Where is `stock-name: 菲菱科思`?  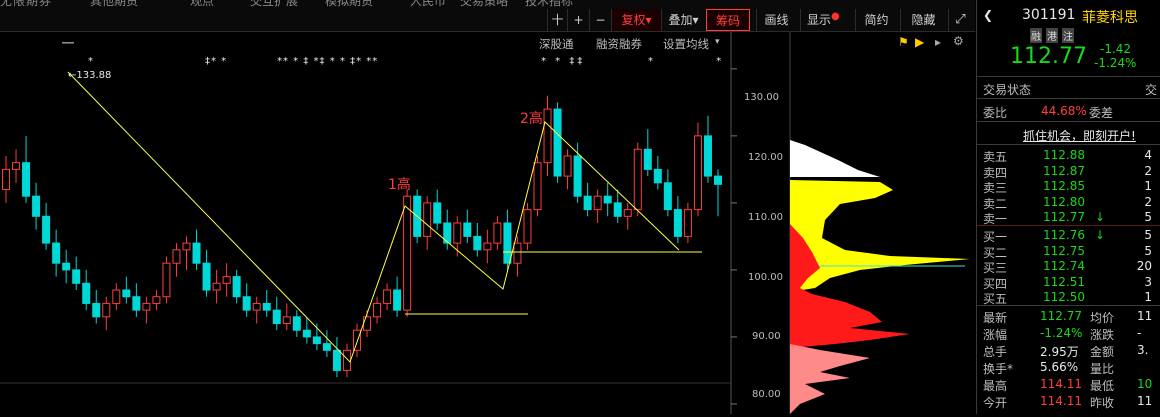 stock-name: 菲菱科思 is located at coordinates (1110, 18).